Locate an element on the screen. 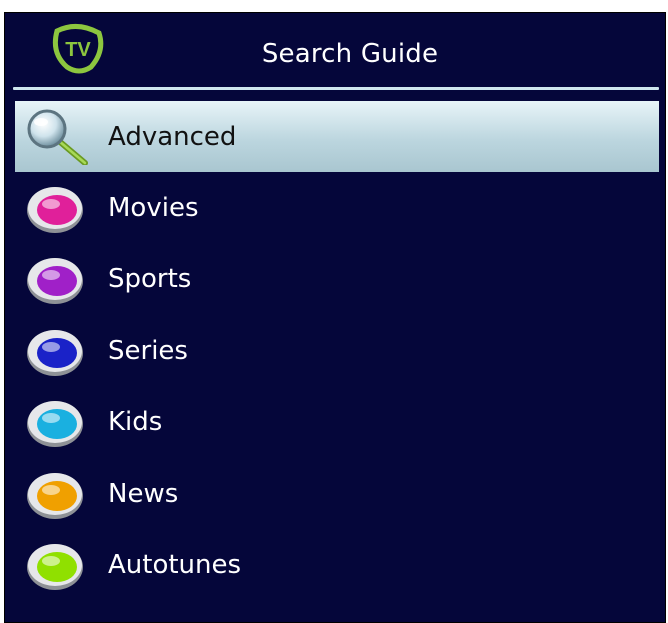 The width and height of the screenshot is (668, 623). menu-item-advanced: Advanced is located at coordinates (337, 136).